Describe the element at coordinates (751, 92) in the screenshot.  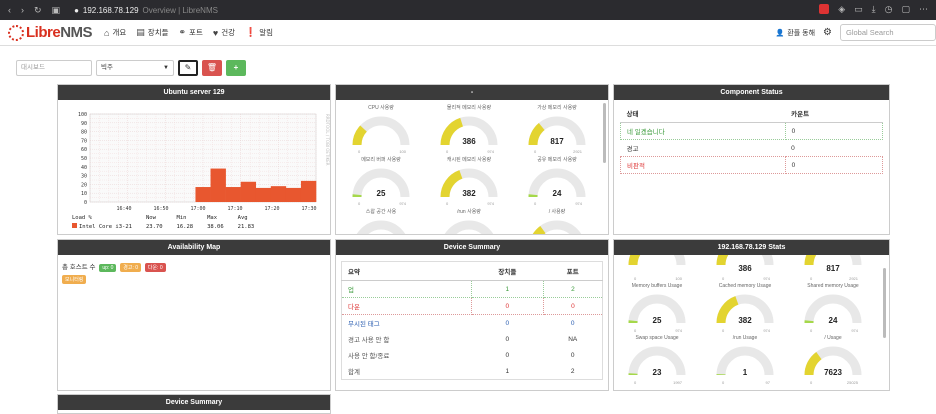
I see `widget-title: Component Status` at that location.